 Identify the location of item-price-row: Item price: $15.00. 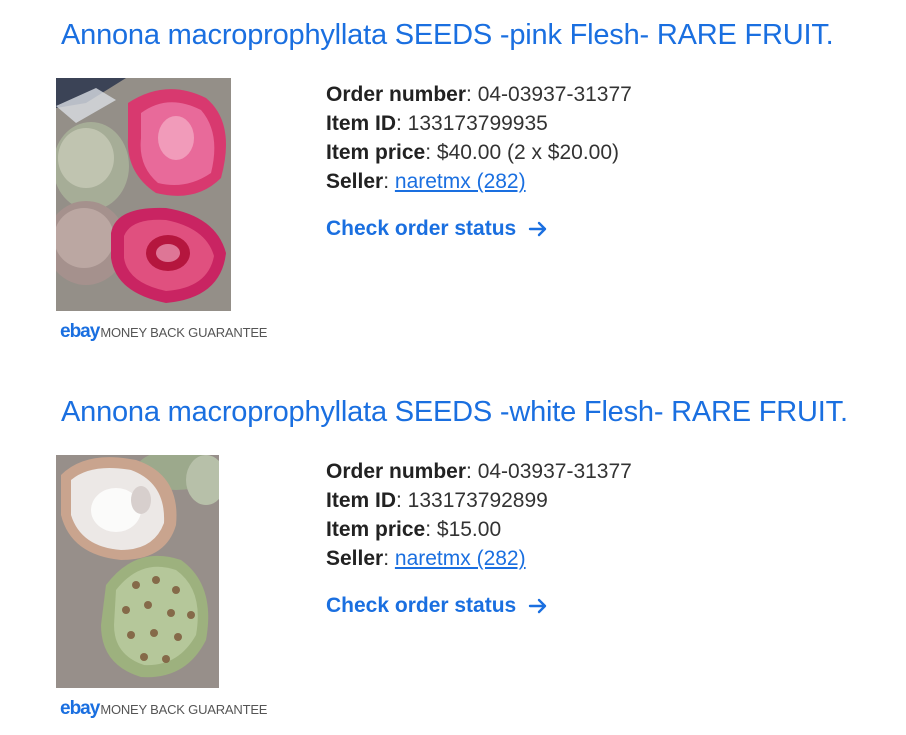
(479, 529).